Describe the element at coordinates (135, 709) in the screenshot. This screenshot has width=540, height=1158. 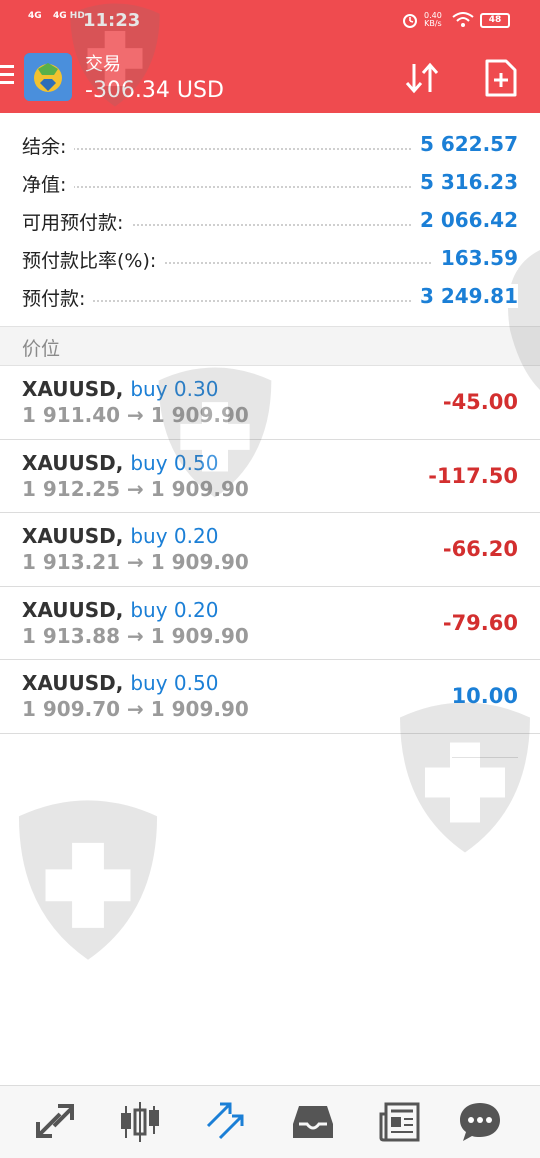
I see `position-prices: 1 909.70 → 1 909.90` at that location.